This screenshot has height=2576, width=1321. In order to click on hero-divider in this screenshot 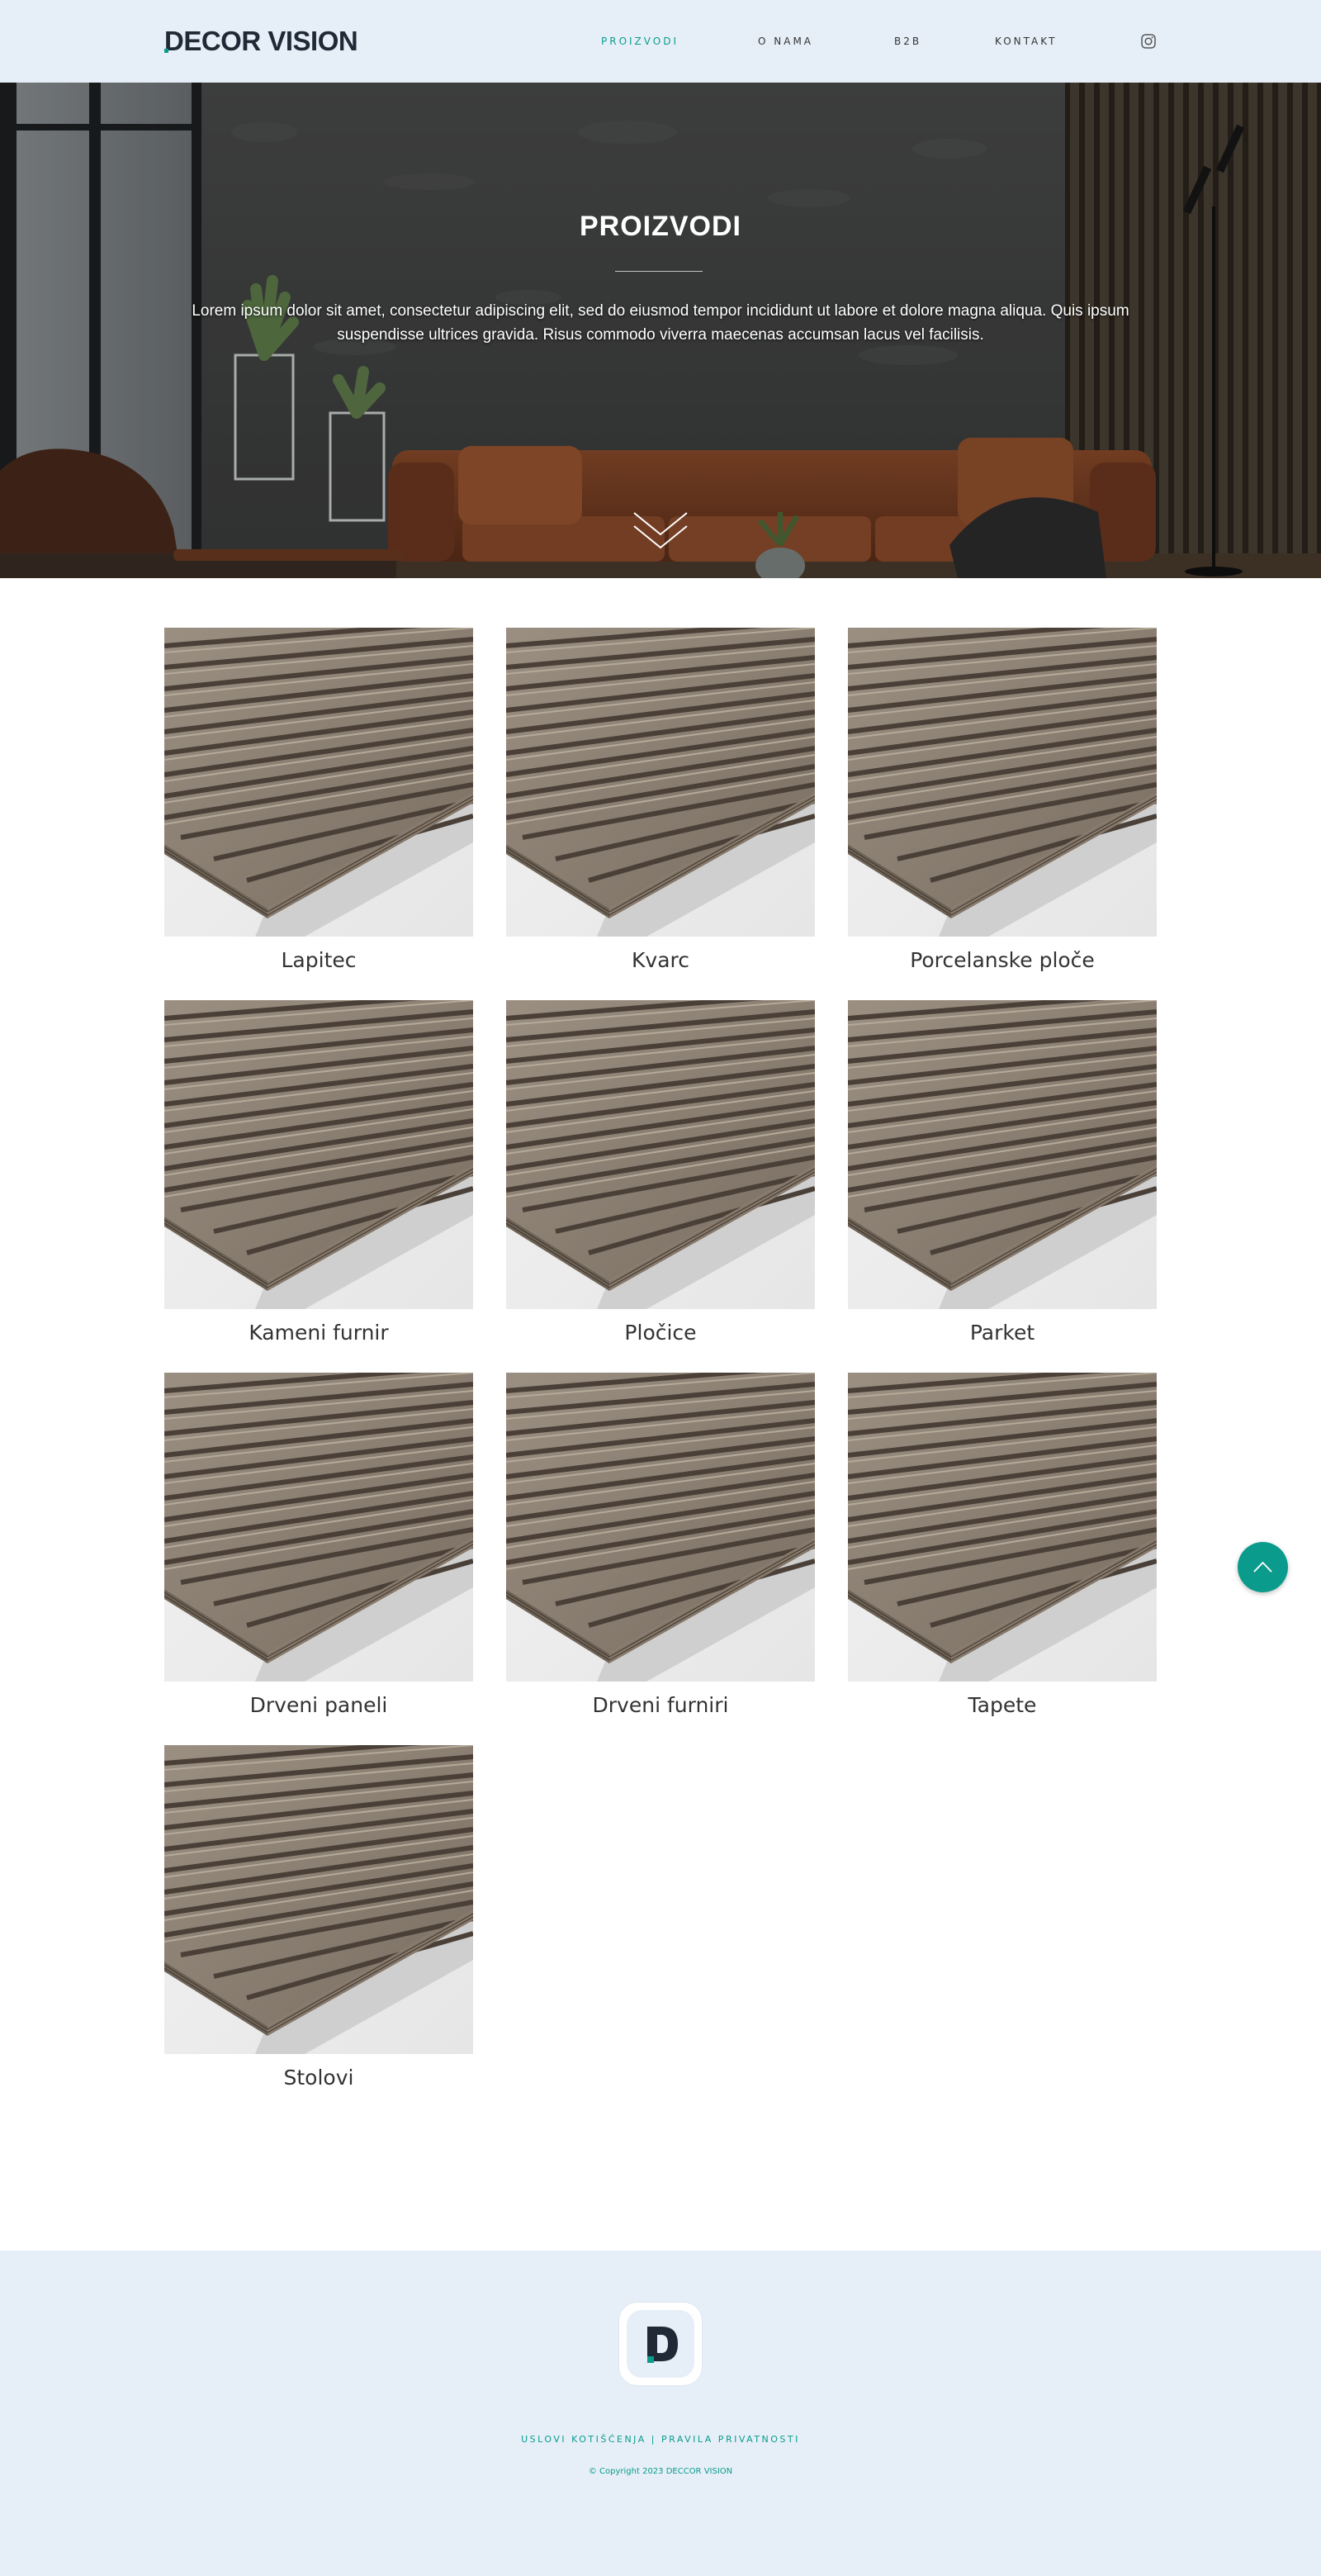, I will do `click(659, 271)`.